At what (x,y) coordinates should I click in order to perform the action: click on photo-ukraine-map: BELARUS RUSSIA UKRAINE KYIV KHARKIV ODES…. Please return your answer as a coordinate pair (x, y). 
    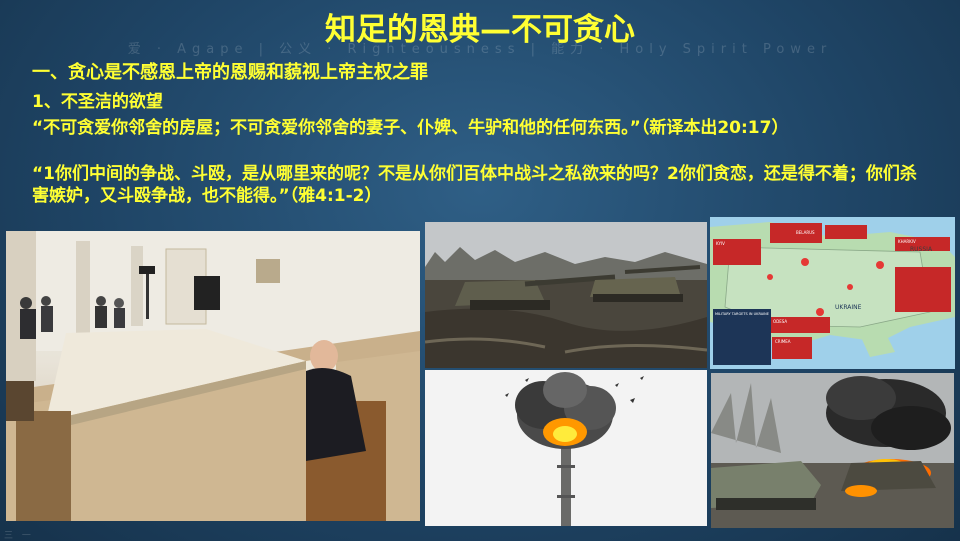
    Looking at the image, I should click on (832, 293).